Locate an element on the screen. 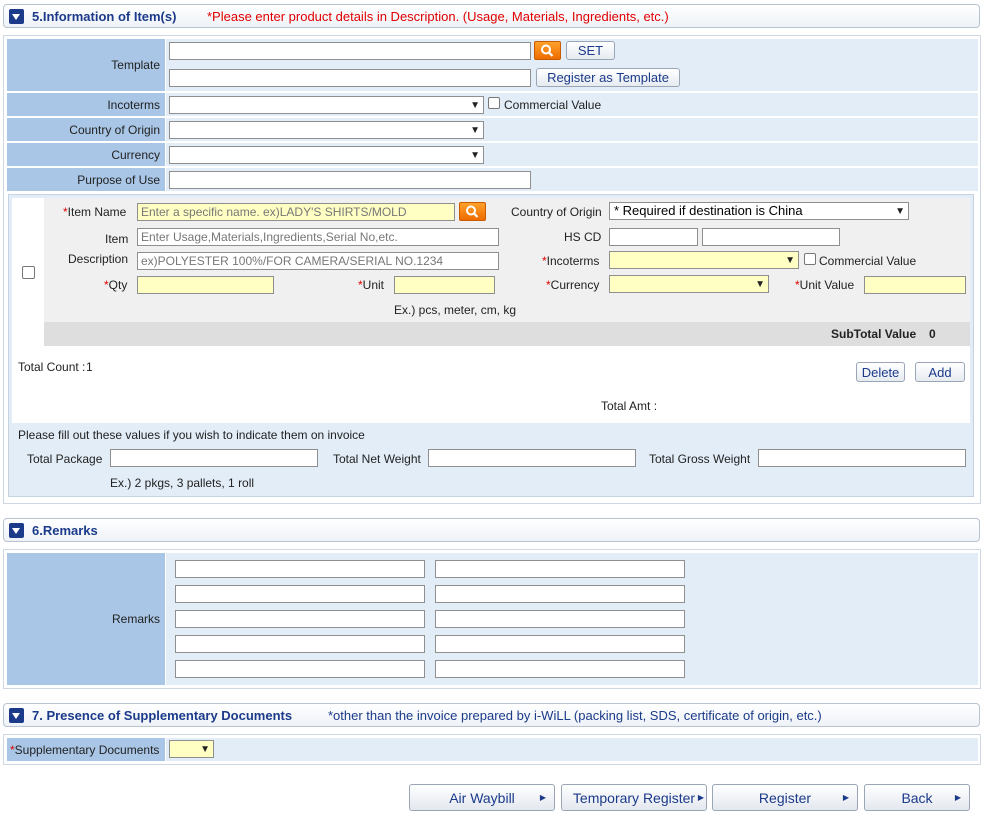  item-country-label: Country of Origin is located at coordinates (556, 212).